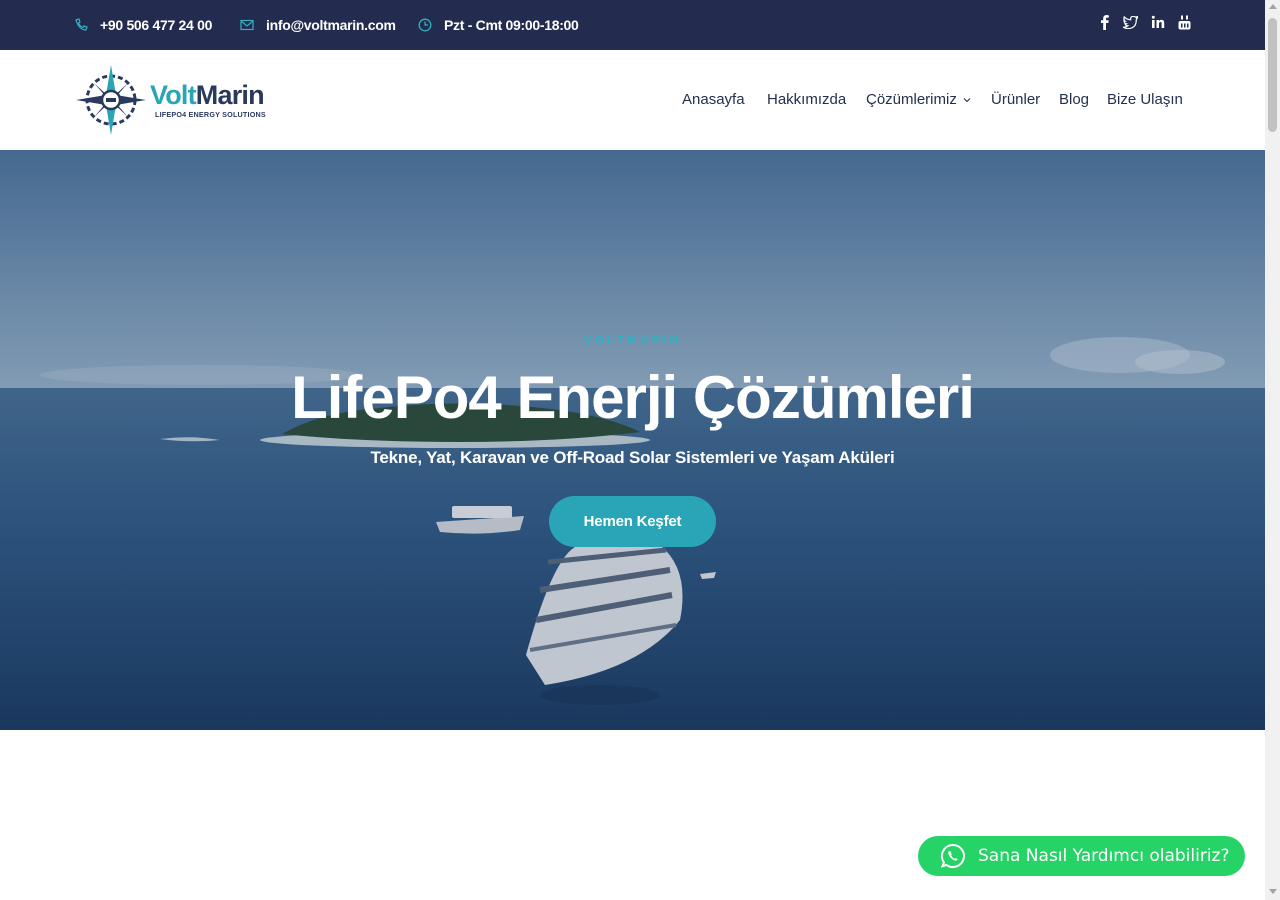 Image resolution: width=1280 pixels, height=900 pixels. I want to click on social-links, so click(1145, 24).